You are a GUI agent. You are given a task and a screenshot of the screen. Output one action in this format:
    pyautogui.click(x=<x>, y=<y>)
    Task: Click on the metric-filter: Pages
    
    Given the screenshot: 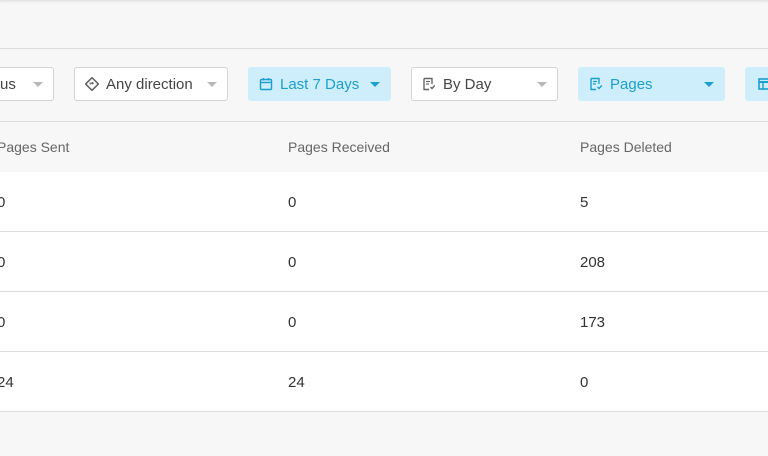 What is the action you would take?
    pyautogui.click(x=651, y=84)
    